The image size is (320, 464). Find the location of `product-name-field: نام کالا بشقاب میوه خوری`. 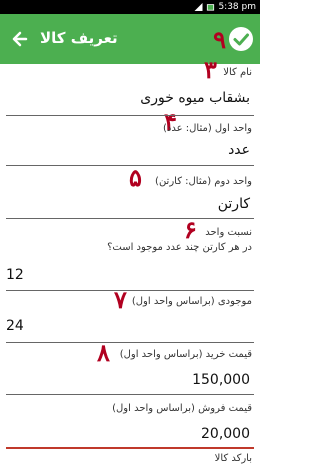

product-name-field: نام کالا بشقاب میوه خوری is located at coordinates (130, 90).